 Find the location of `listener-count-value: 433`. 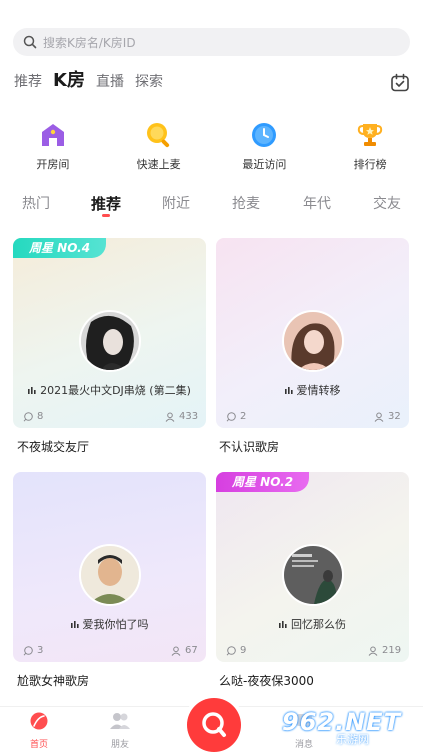

listener-count-value: 433 is located at coordinates (189, 416).